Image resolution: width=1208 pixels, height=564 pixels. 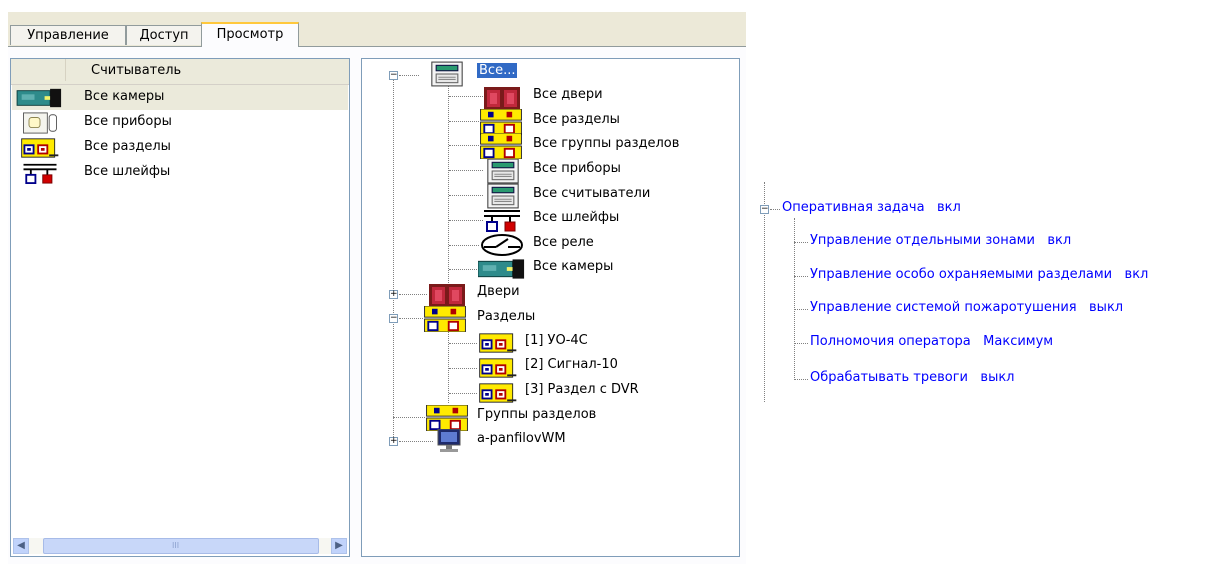 What do you see at coordinates (582, 389) in the screenshot?
I see `tree-item: [3] Раздел с DVR` at bounding box center [582, 389].